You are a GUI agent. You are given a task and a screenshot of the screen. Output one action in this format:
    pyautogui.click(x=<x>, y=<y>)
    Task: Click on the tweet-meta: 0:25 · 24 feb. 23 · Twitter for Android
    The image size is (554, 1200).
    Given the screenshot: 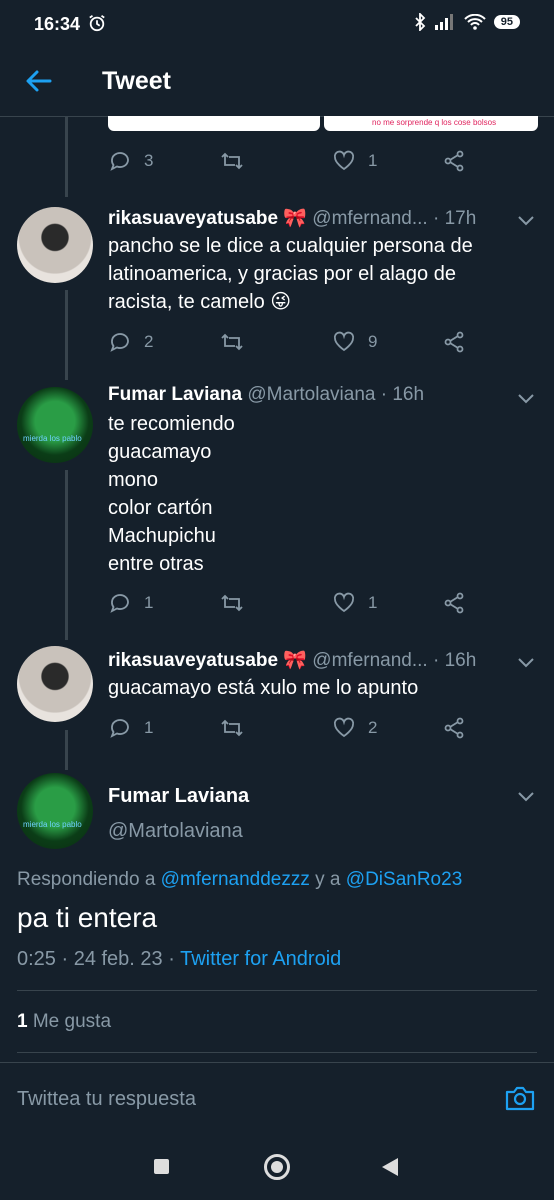 What is the action you would take?
    pyautogui.click(x=179, y=959)
    